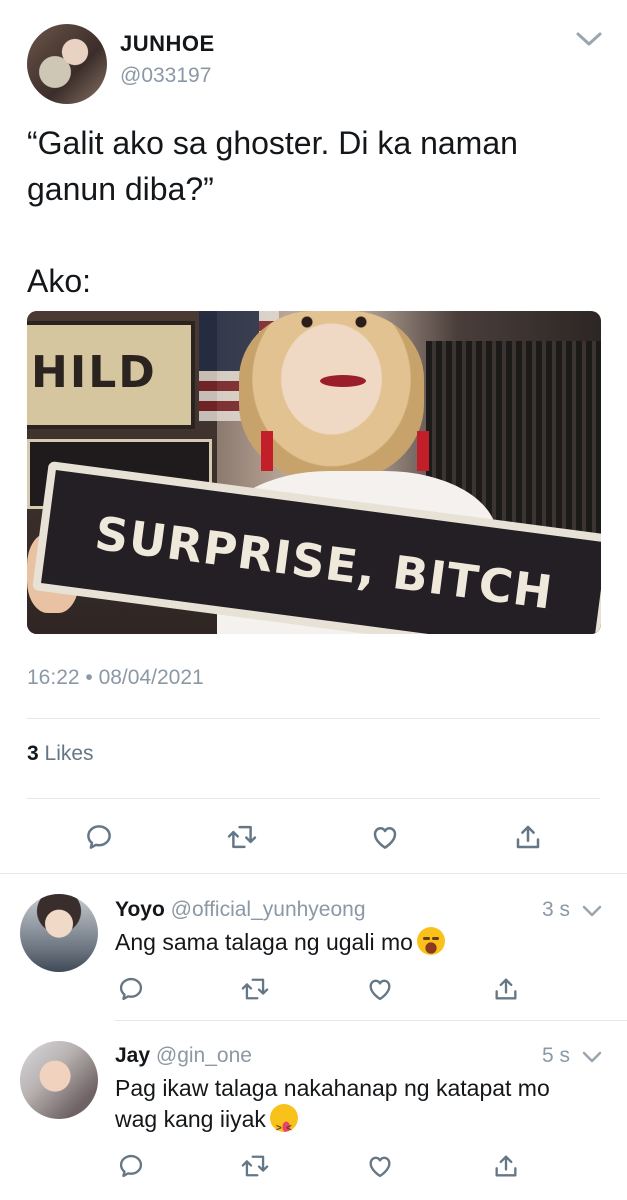  I want to click on reply-timestamp: 5 s, so click(556, 1055).